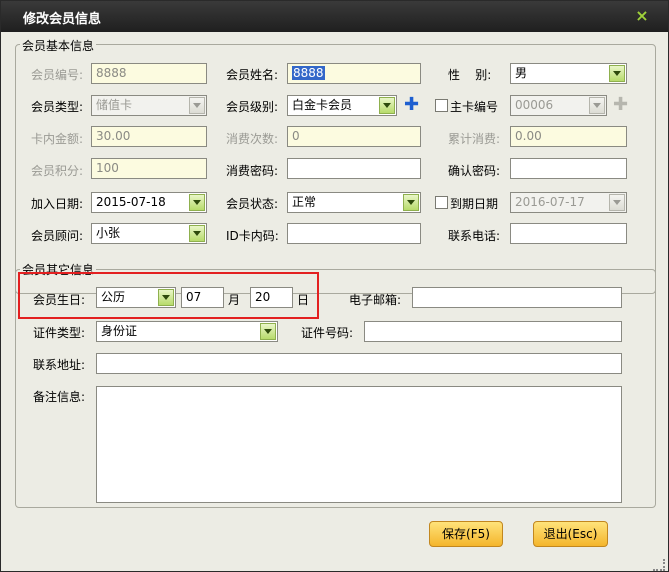 The image size is (669, 572). What do you see at coordinates (119, 331) in the screenshot?
I see `id-type-value: 身份证` at bounding box center [119, 331].